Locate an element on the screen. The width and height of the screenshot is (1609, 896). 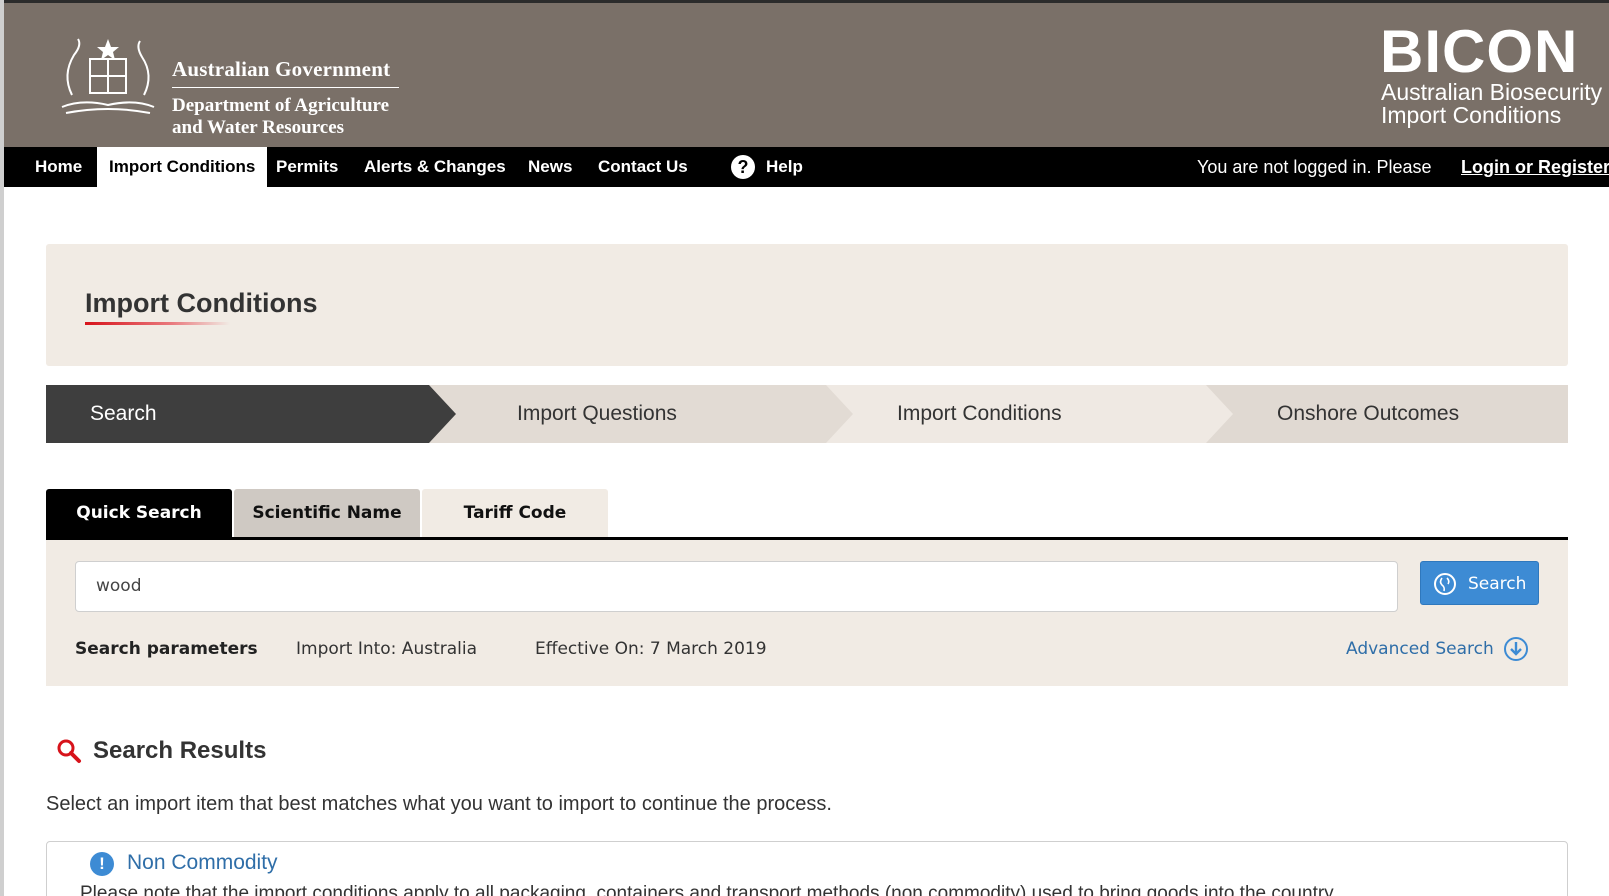
nav-alerts-changes: Alerts & Changes is located at coordinates (435, 167).